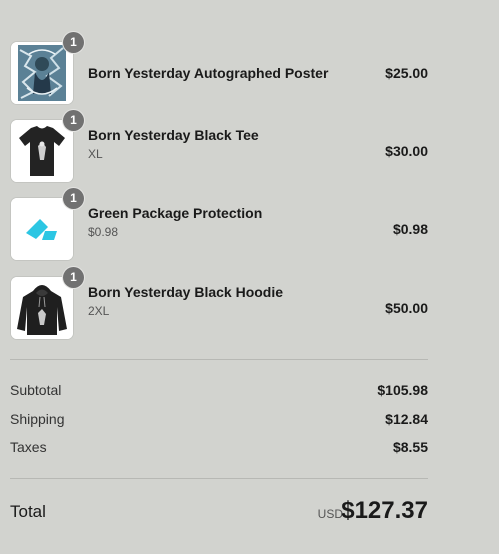  What do you see at coordinates (42, 308) in the screenshot?
I see `hoodie-image` at bounding box center [42, 308].